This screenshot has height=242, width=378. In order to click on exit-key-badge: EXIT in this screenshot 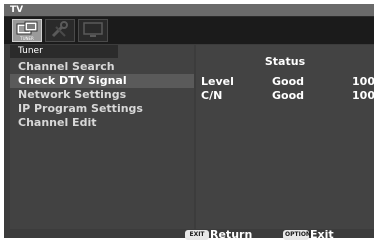, I will do `click(197, 235)`.